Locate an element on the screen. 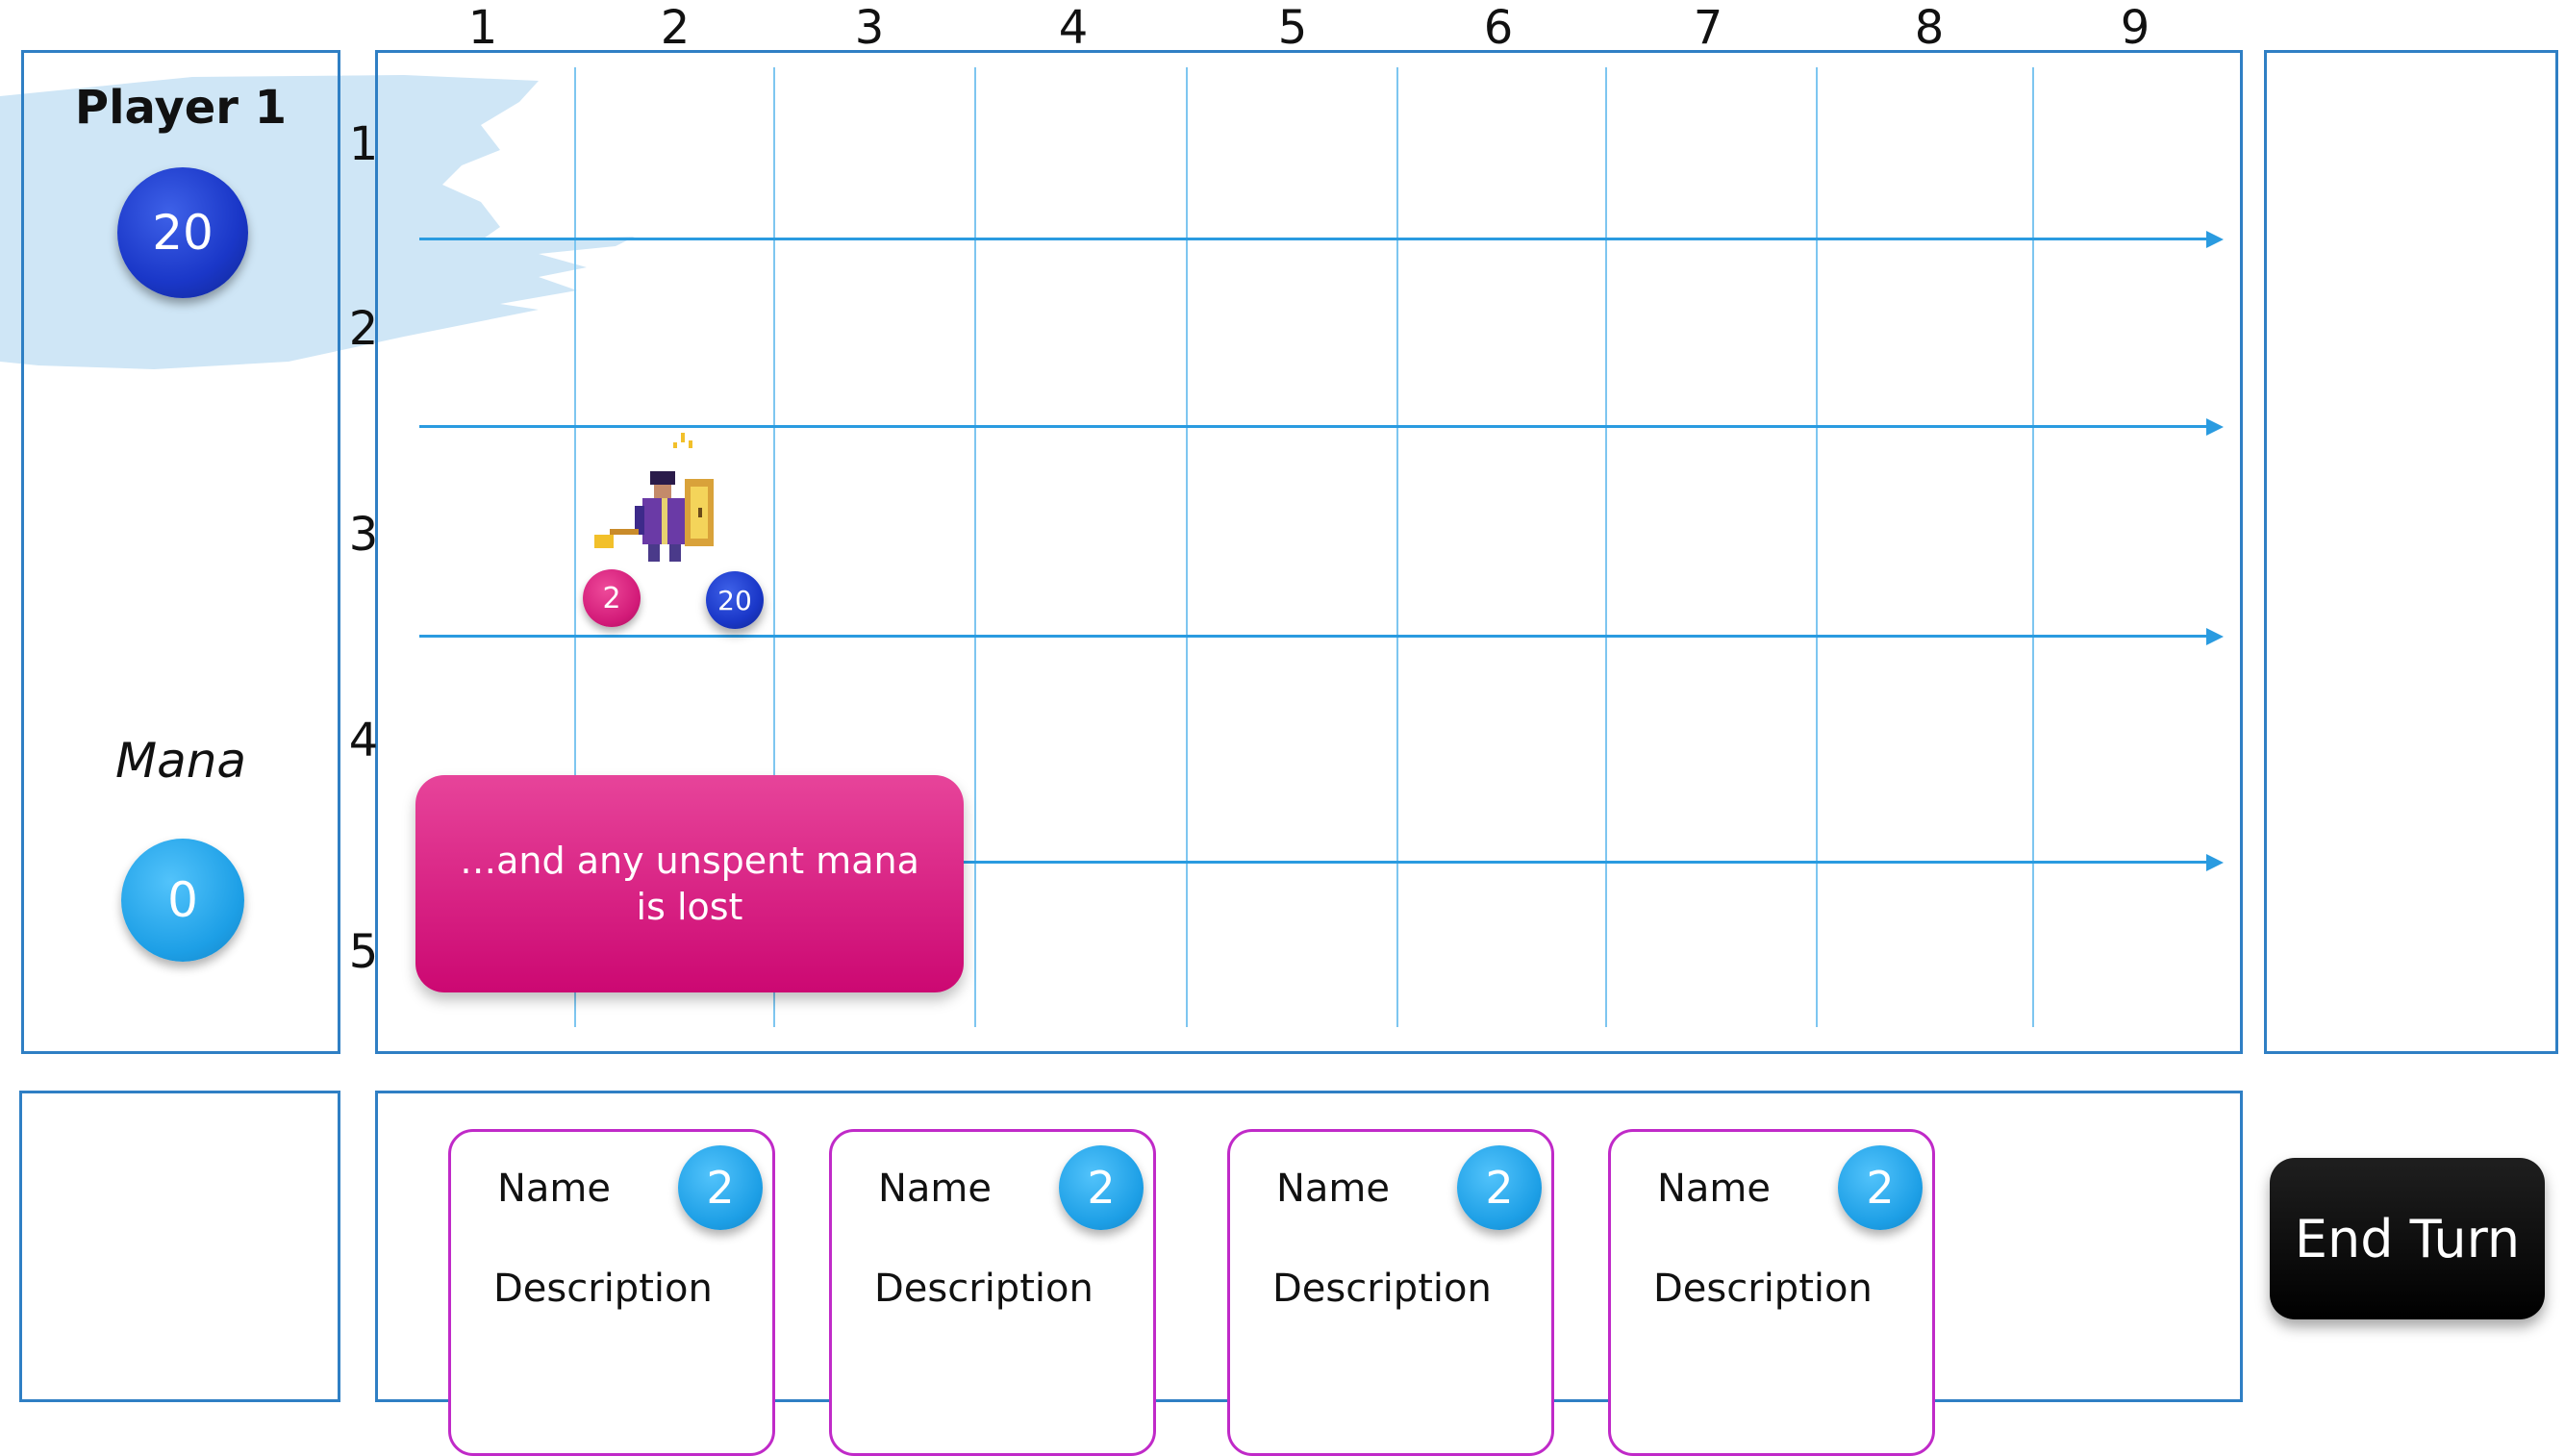  unit-attack-orb: 2 is located at coordinates (612, 598).